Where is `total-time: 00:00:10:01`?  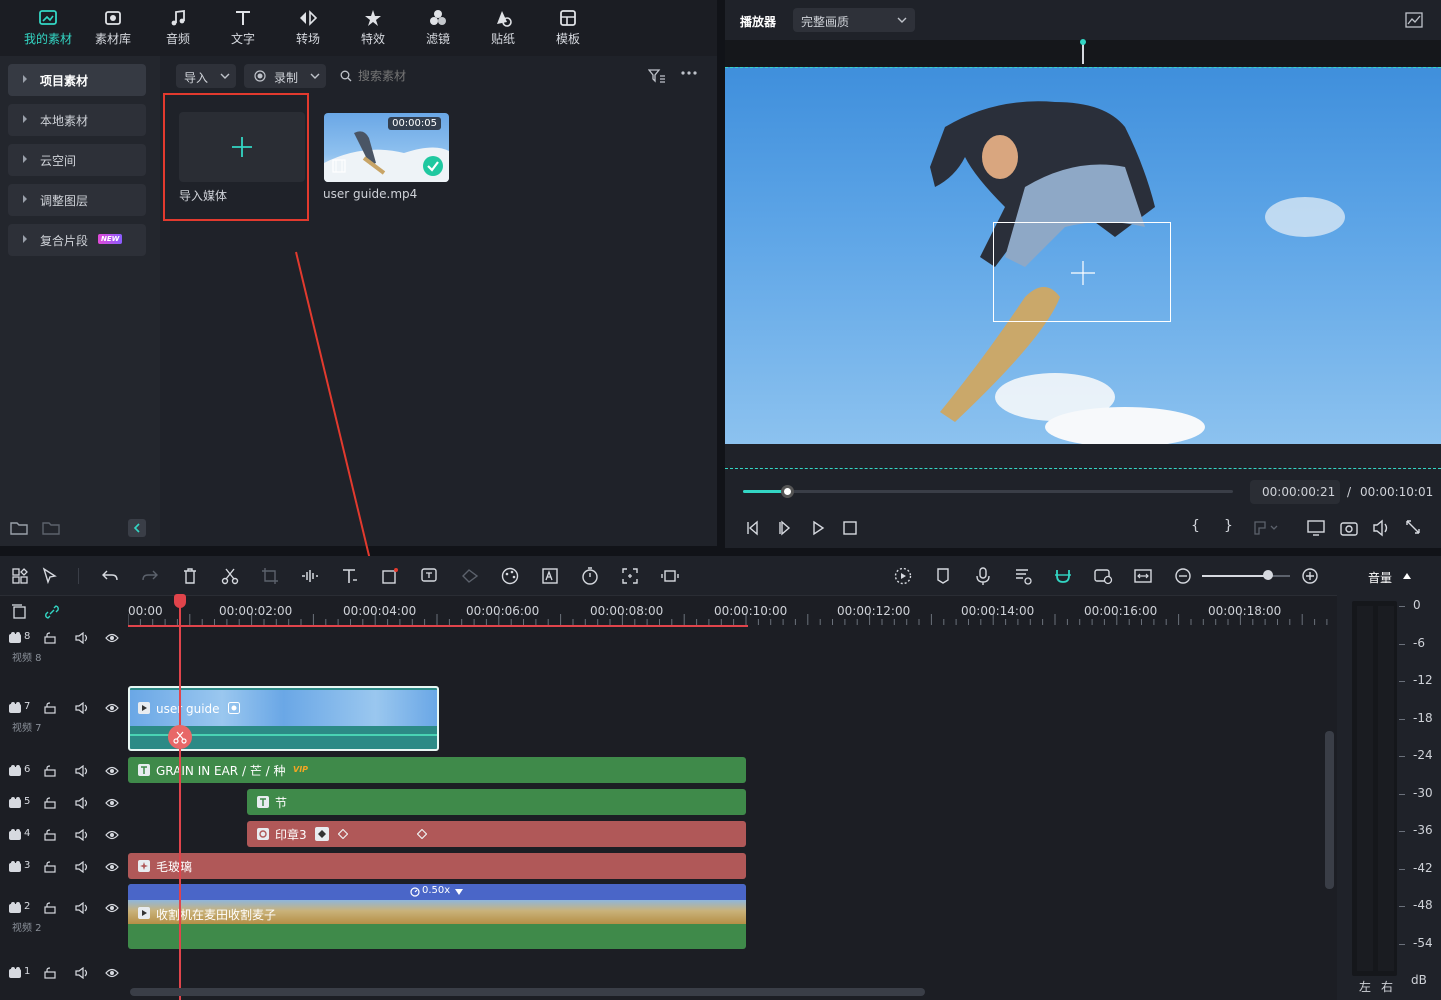
total-time: 00:00:10:01 is located at coordinates (1397, 492).